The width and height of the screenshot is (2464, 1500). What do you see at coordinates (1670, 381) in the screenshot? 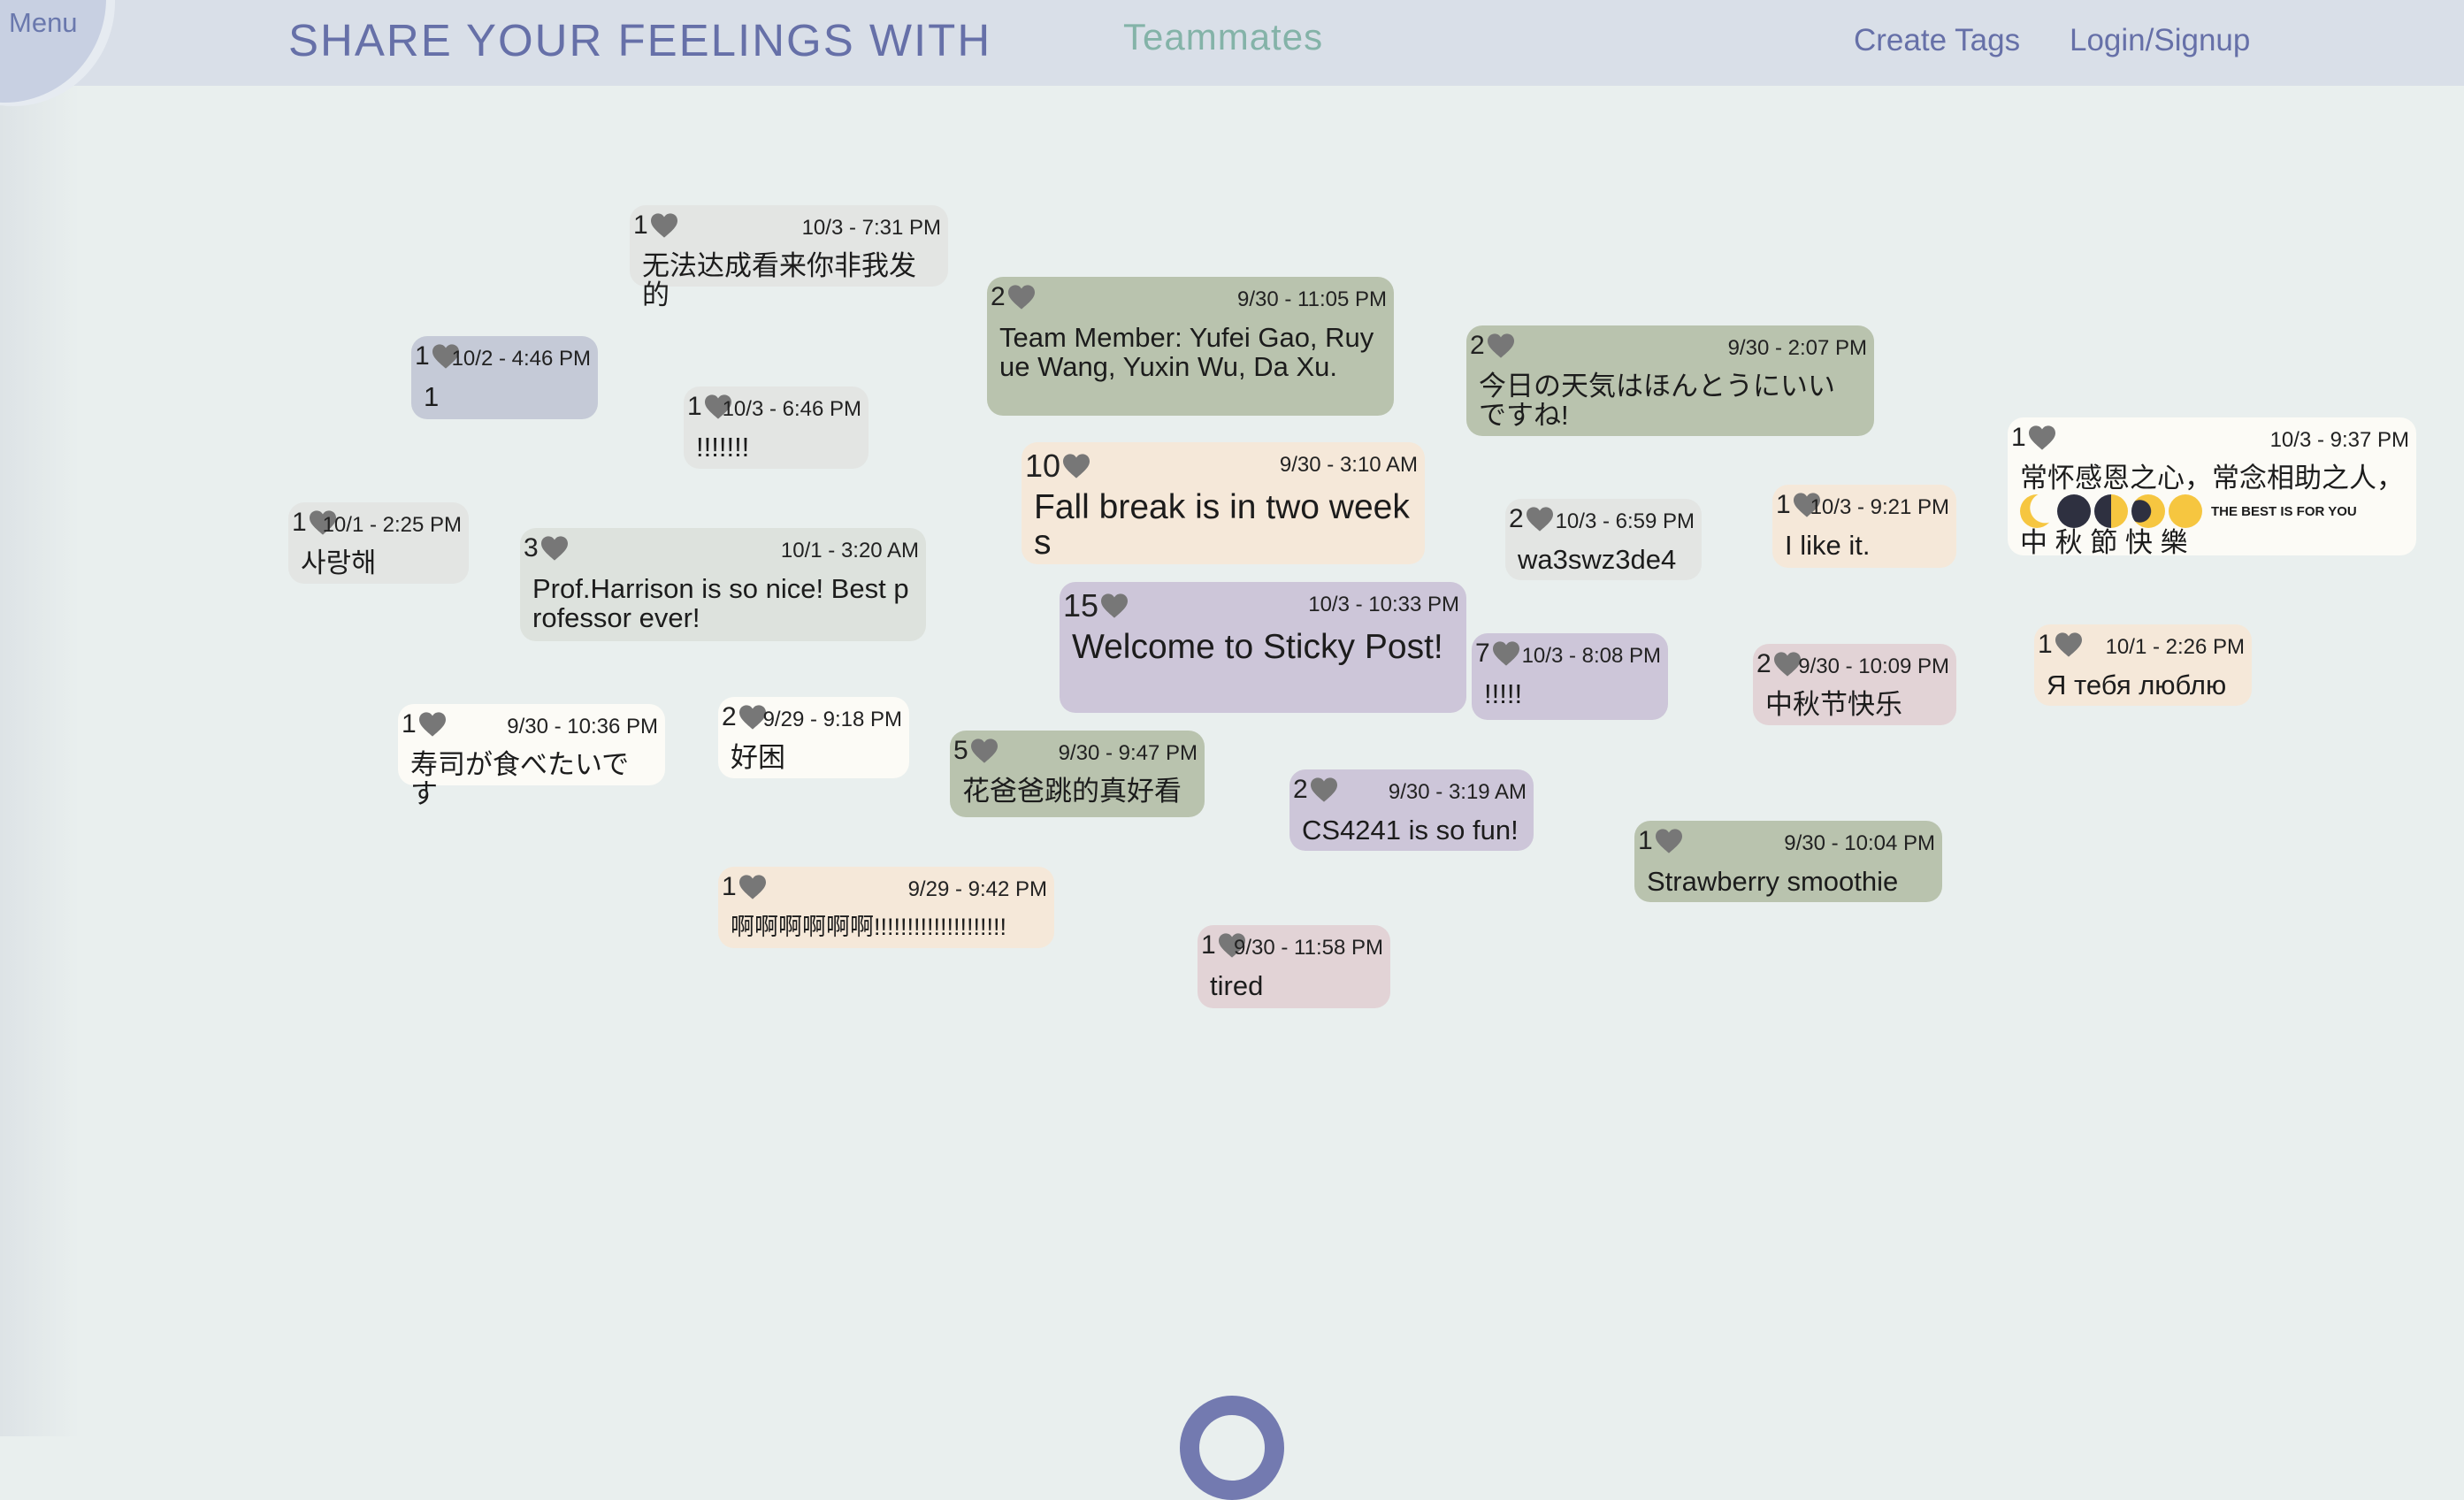
I see `sticky-note: 2 9/30 - 2:07 PM 今日の天気はほんとうにいいですね!` at bounding box center [1670, 381].